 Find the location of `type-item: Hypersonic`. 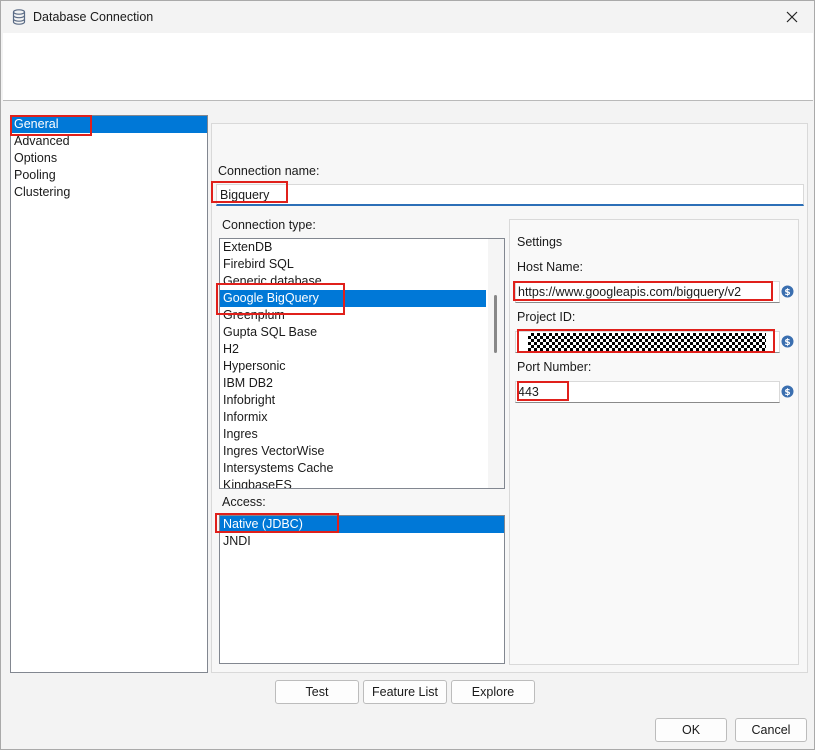

type-item: Hypersonic is located at coordinates (353, 366).